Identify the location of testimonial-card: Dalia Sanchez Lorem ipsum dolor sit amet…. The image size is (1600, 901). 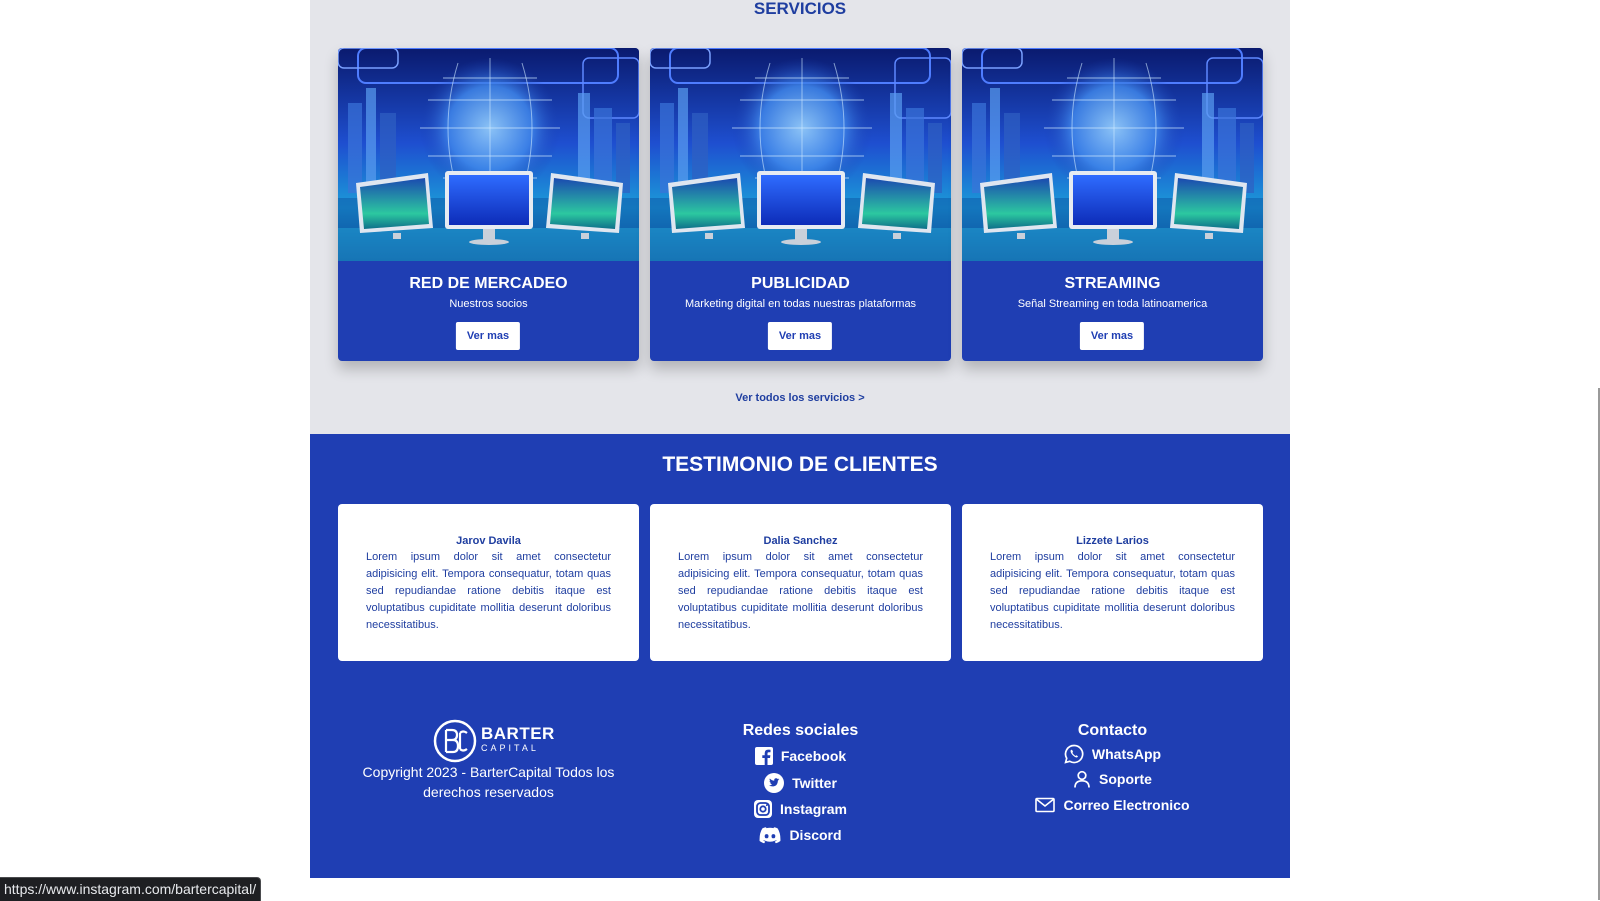
(800, 582).